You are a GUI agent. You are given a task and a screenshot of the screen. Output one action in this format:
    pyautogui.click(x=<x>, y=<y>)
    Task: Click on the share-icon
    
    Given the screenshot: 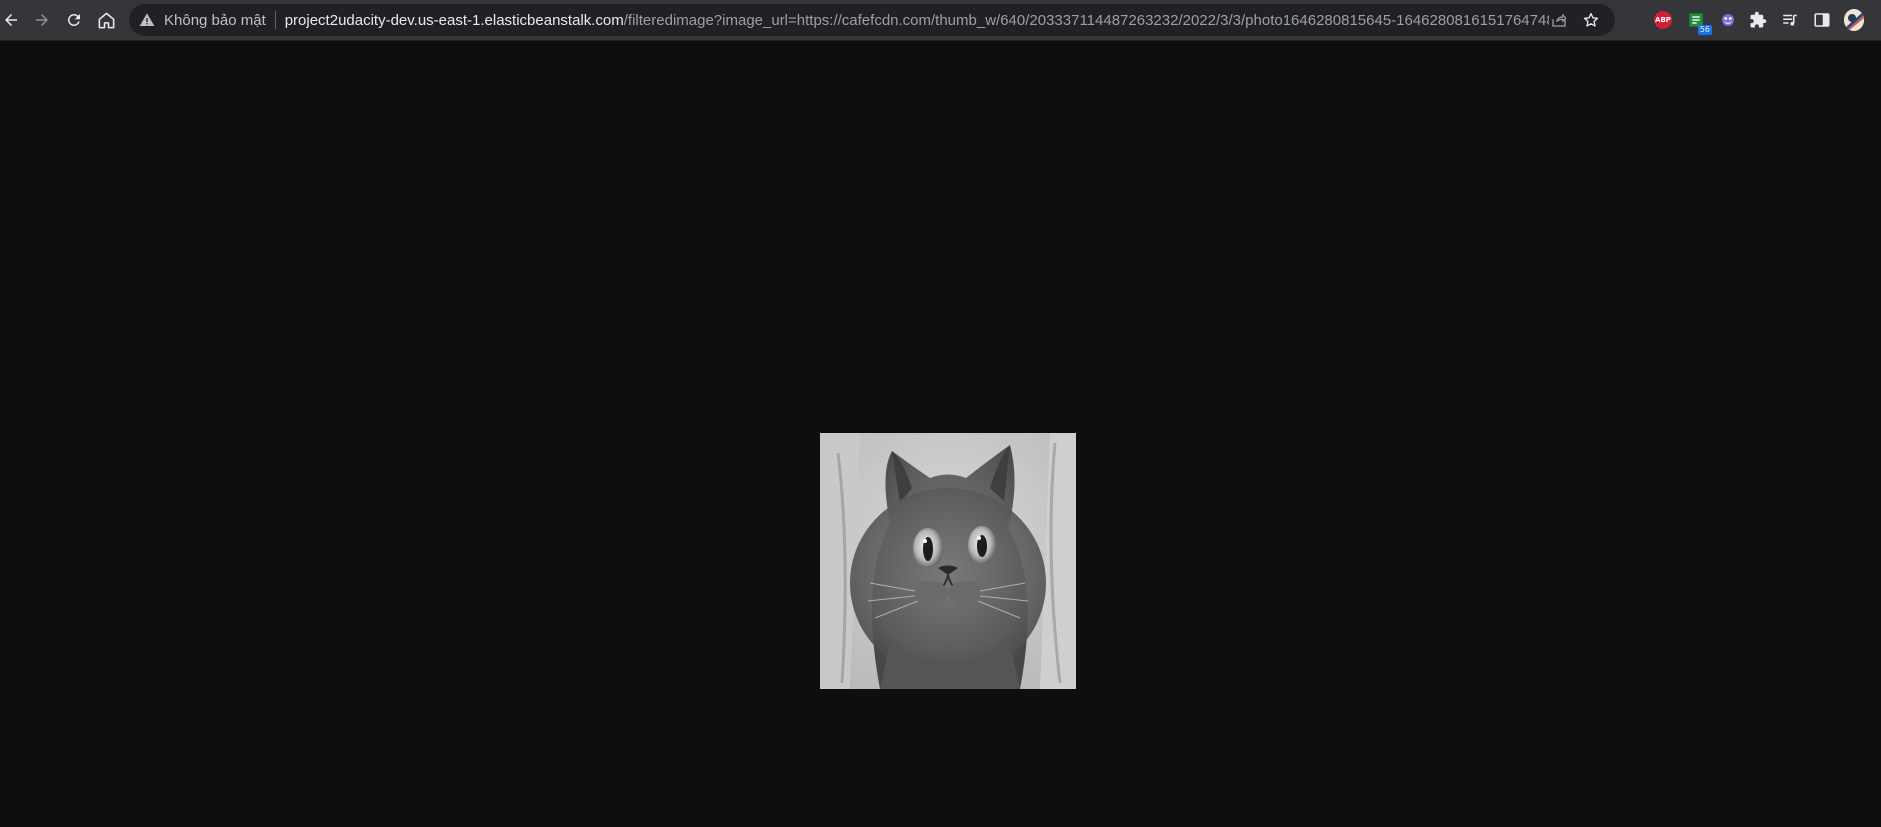 What is the action you would take?
    pyautogui.click(x=1559, y=20)
    